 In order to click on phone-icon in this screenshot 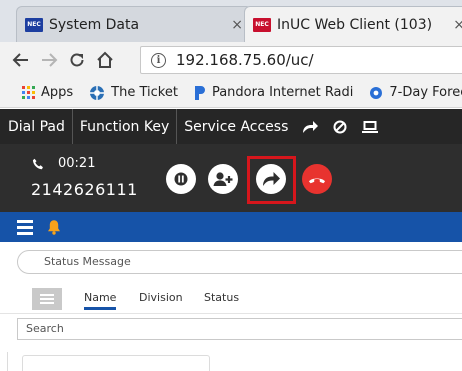, I will do `click(37, 164)`.